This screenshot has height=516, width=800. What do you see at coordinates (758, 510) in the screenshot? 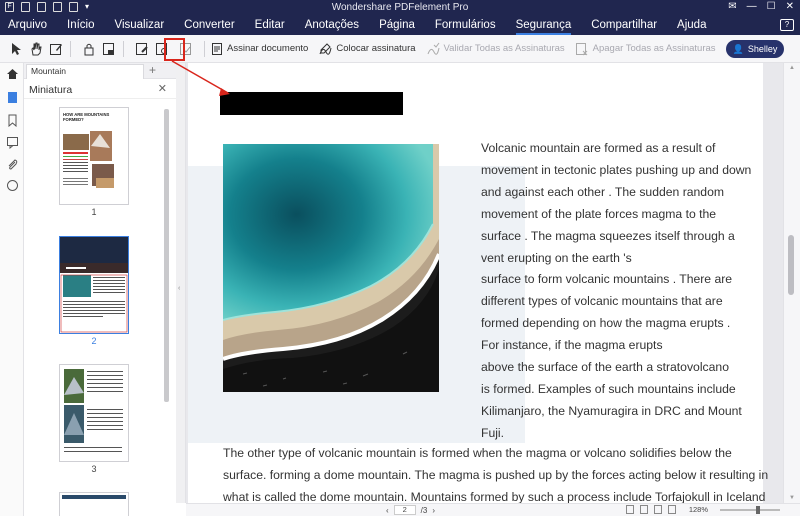
I see `zoom-slider-knob` at bounding box center [758, 510].